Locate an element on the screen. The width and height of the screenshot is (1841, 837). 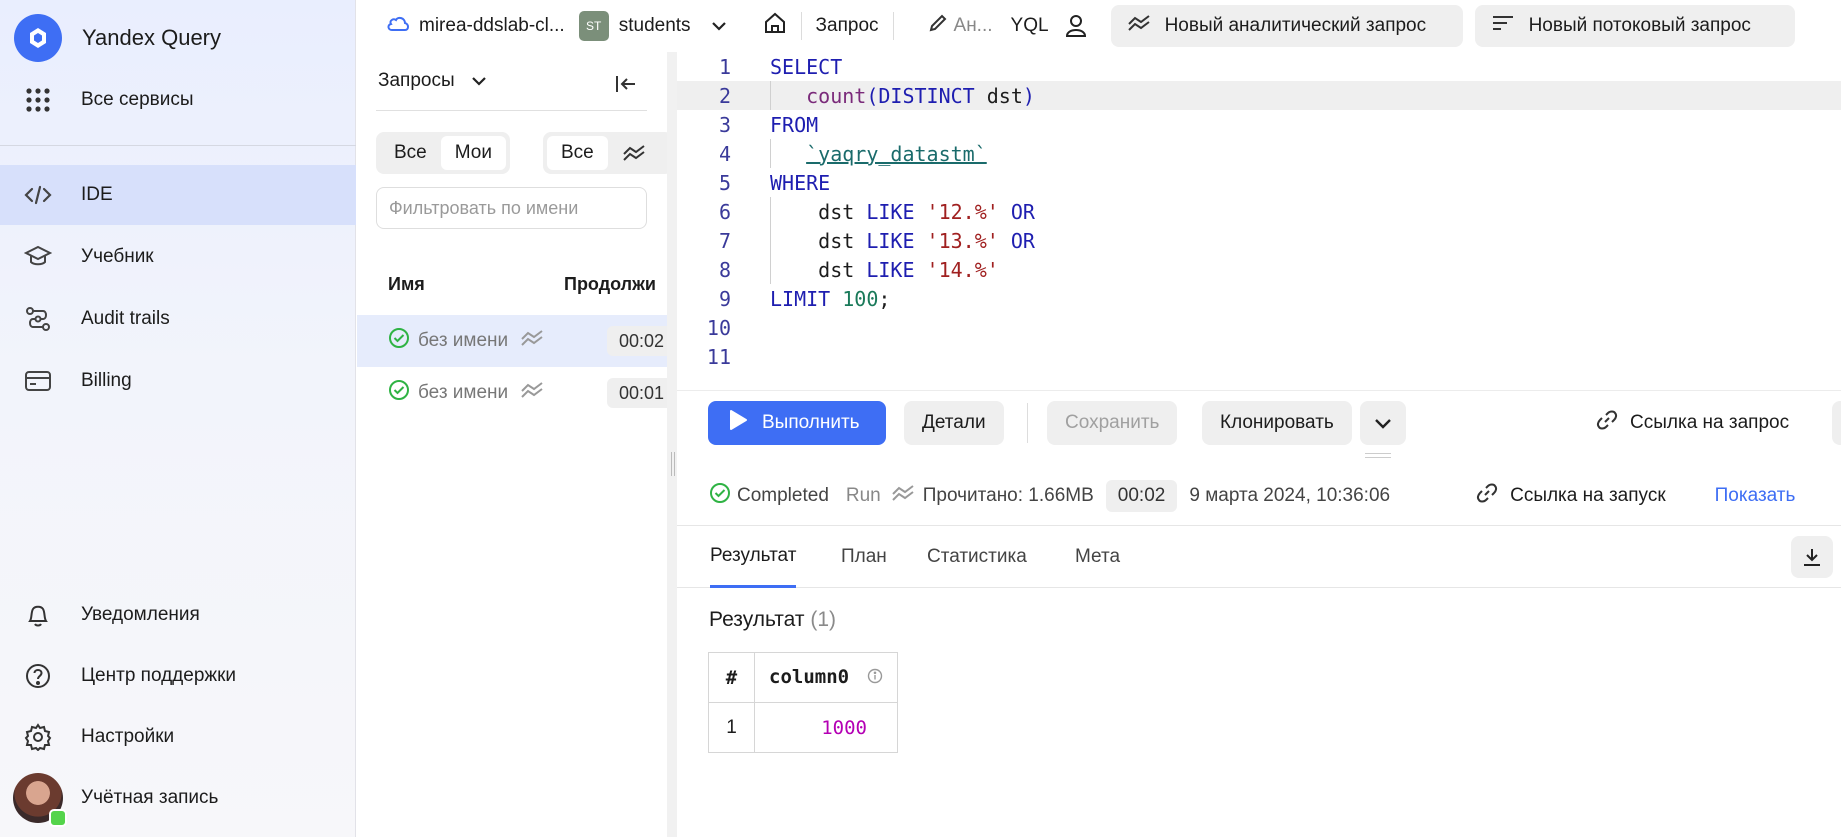
code-text: `yaqry_datastm` is located at coordinates (896, 153).